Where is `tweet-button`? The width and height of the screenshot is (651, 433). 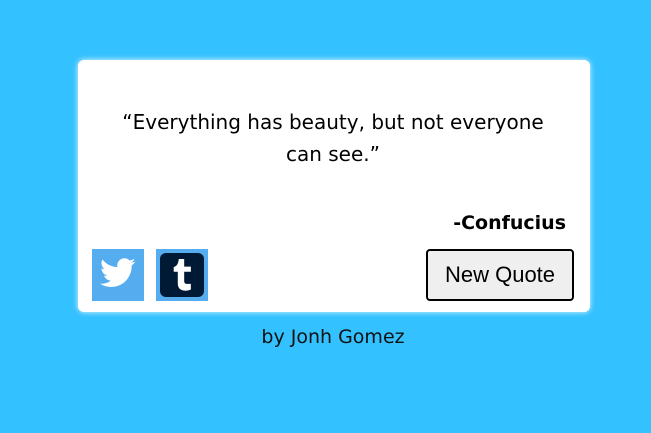 tweet-button is located at coordinates (118, 275).